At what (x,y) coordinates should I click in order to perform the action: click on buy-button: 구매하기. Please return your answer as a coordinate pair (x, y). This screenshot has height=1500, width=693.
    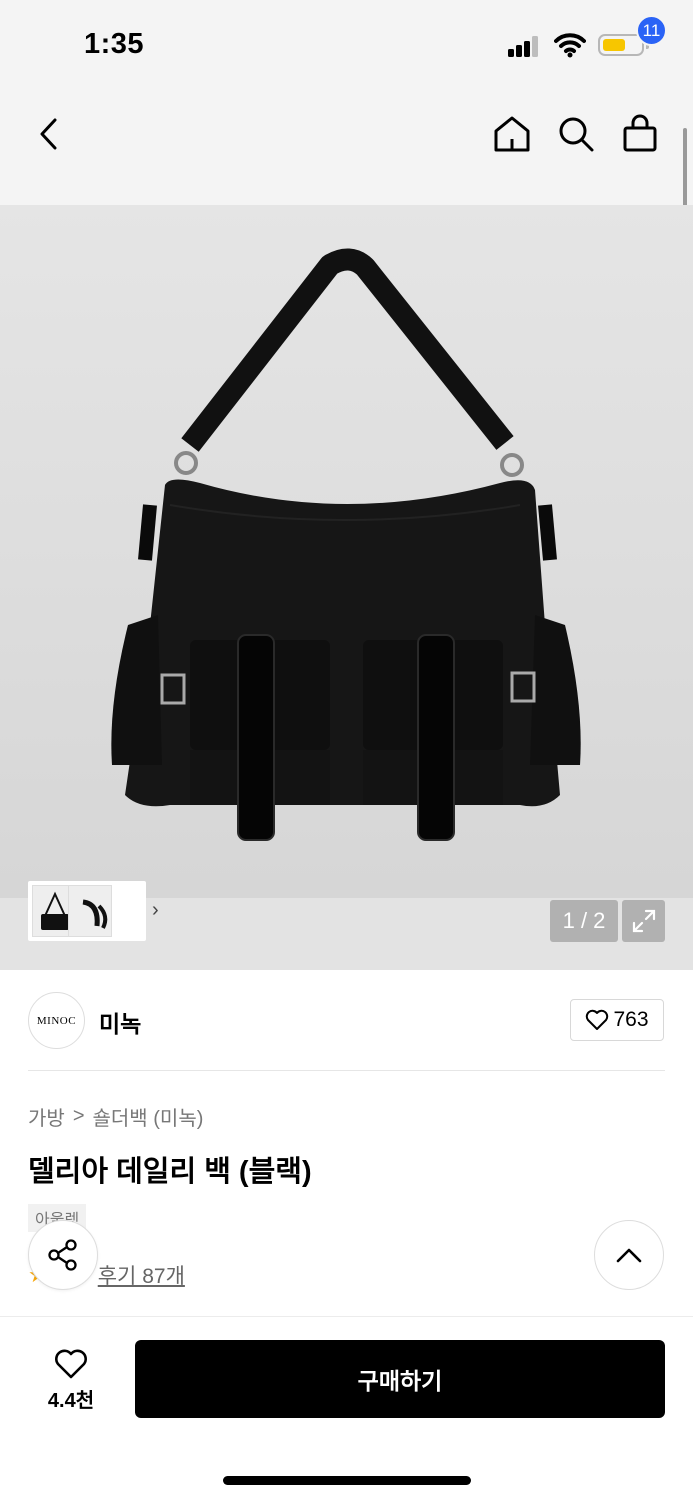
    Looking at the image, I should click on (400, 1379).